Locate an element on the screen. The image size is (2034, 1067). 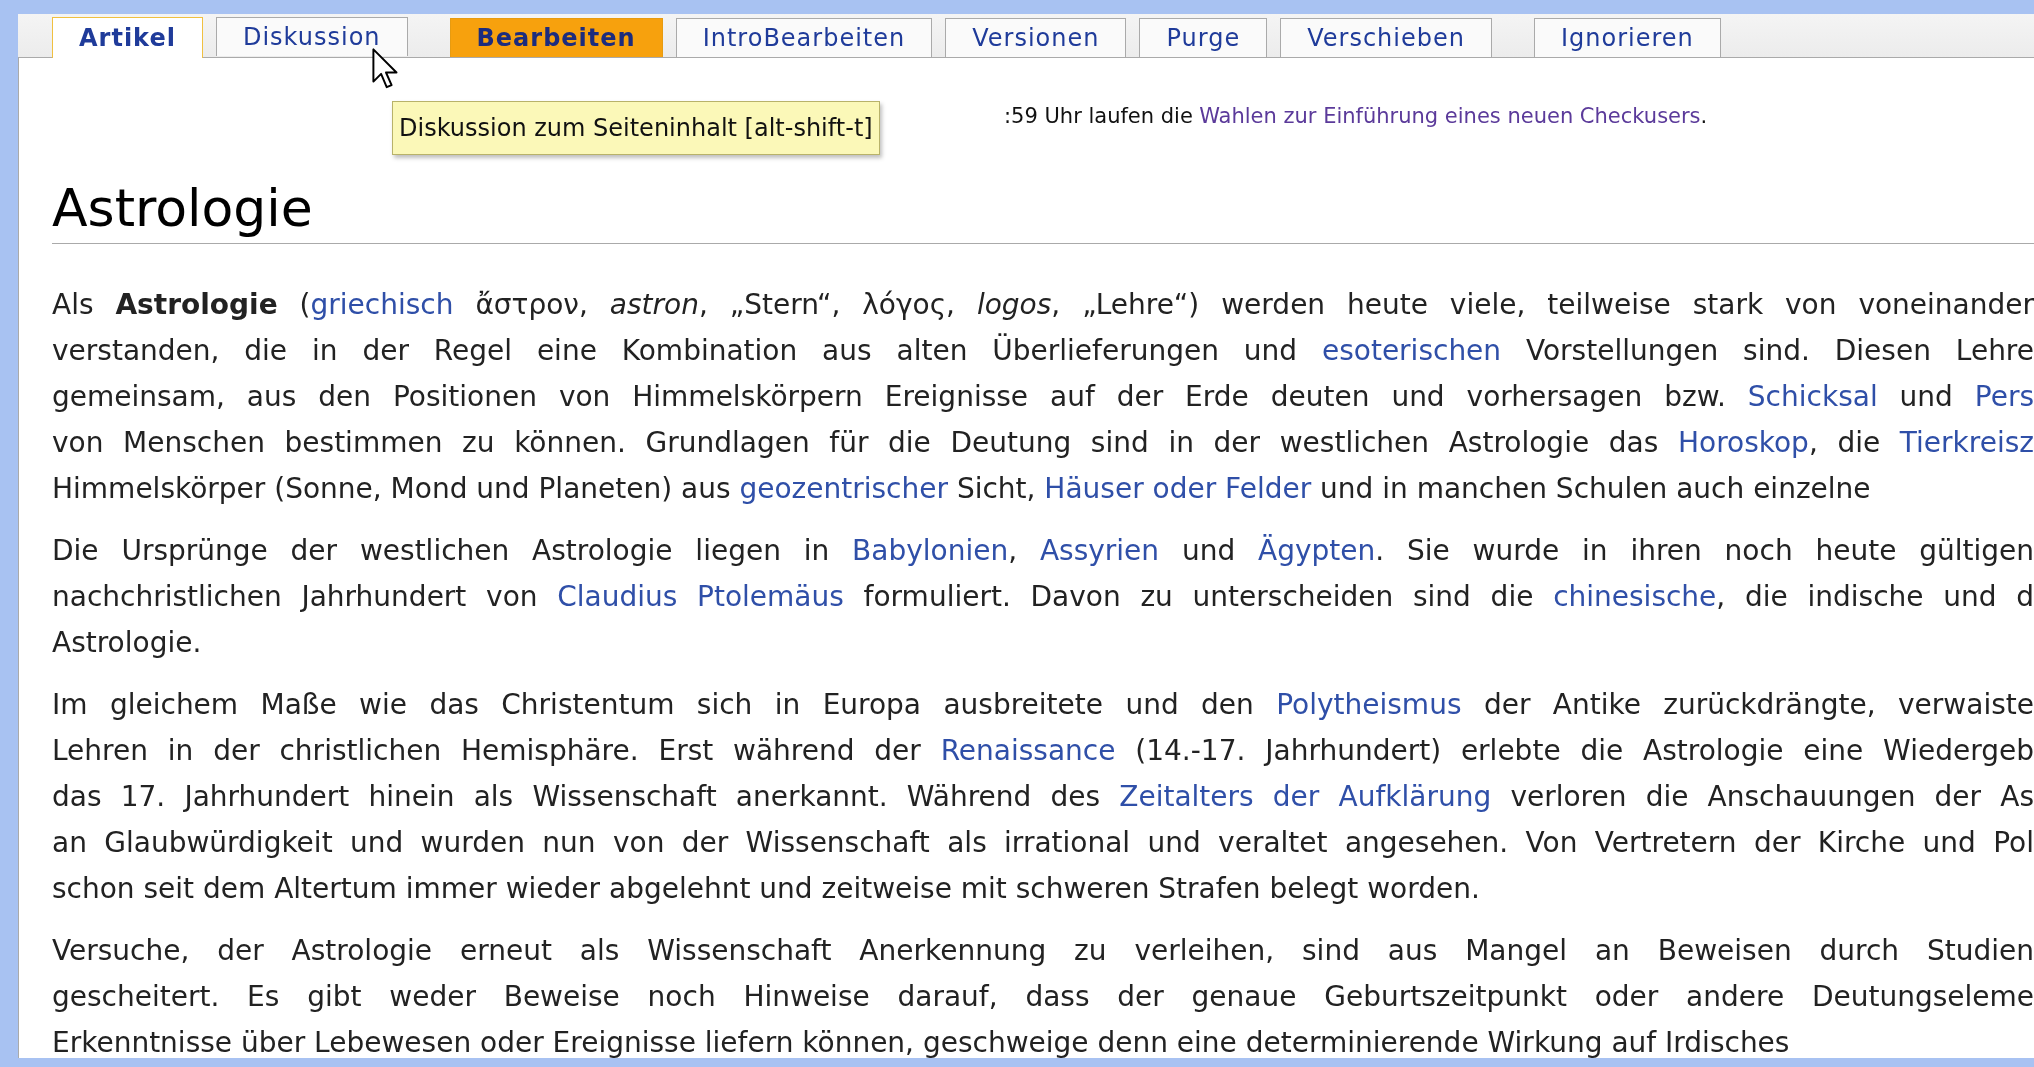
paragraph-text: verstanden, die in der Regel eine Kombination aus alten Überlieferungen und is located at coordinates (675, 350).